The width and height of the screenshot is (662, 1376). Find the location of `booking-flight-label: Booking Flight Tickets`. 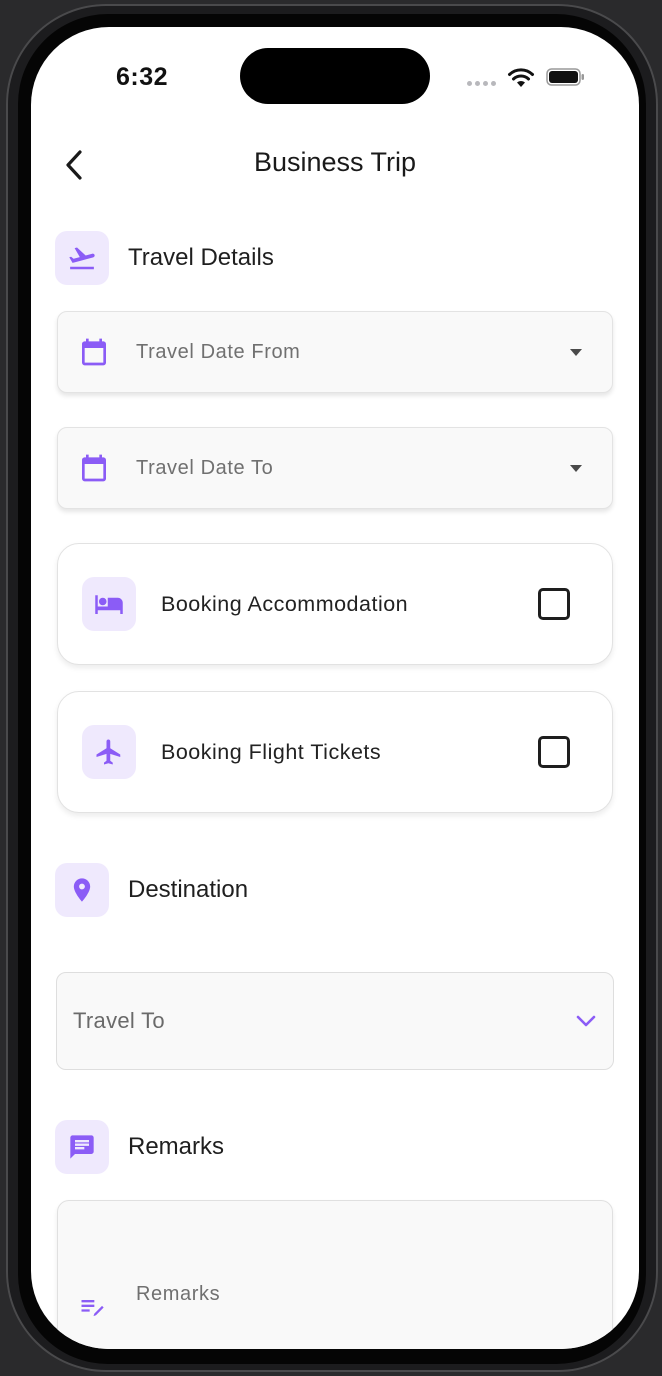

booking-flight-label: Booking Flight Tickets is located at coordinates (271, 751).